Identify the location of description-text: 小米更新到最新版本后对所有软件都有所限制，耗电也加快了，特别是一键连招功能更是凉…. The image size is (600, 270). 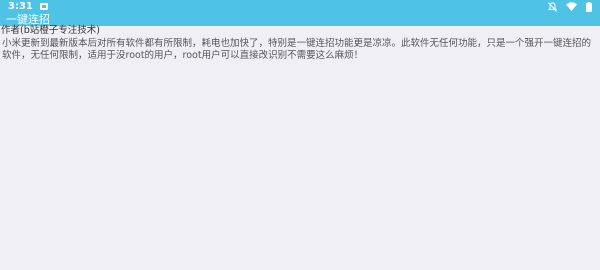
(297, 49).